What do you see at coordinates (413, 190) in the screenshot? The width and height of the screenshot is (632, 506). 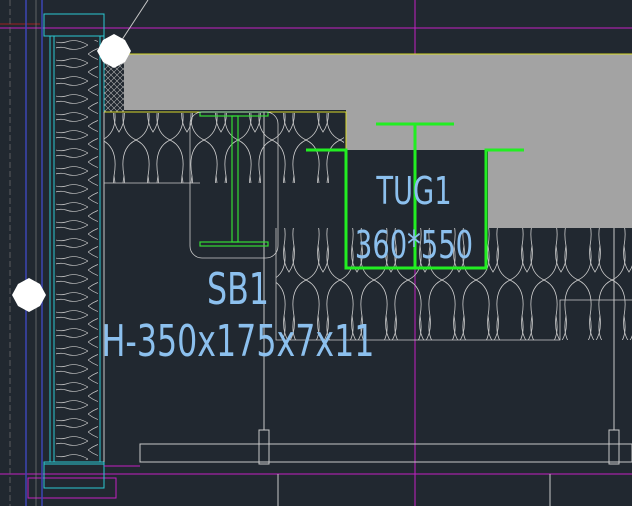 I see `beam-tug1-name: TUG1` at bounding box center [413, 190].